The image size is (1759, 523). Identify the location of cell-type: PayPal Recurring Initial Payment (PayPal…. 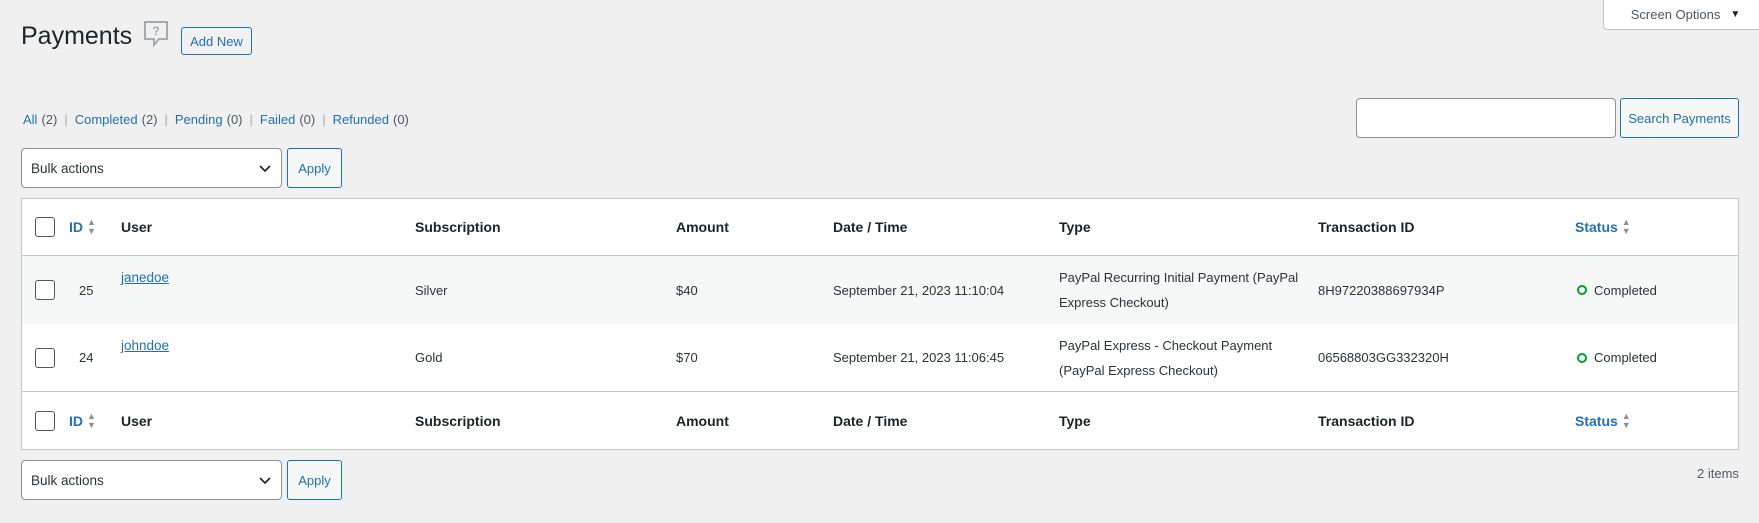
(1178, 290).